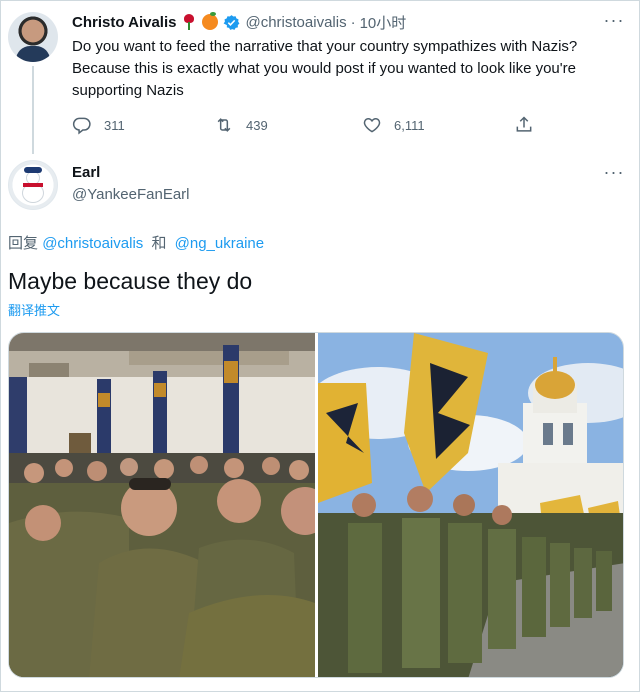 The height and width of the screenshot is (692, 640). I want to click on avatar-earl, so click(33, 185).